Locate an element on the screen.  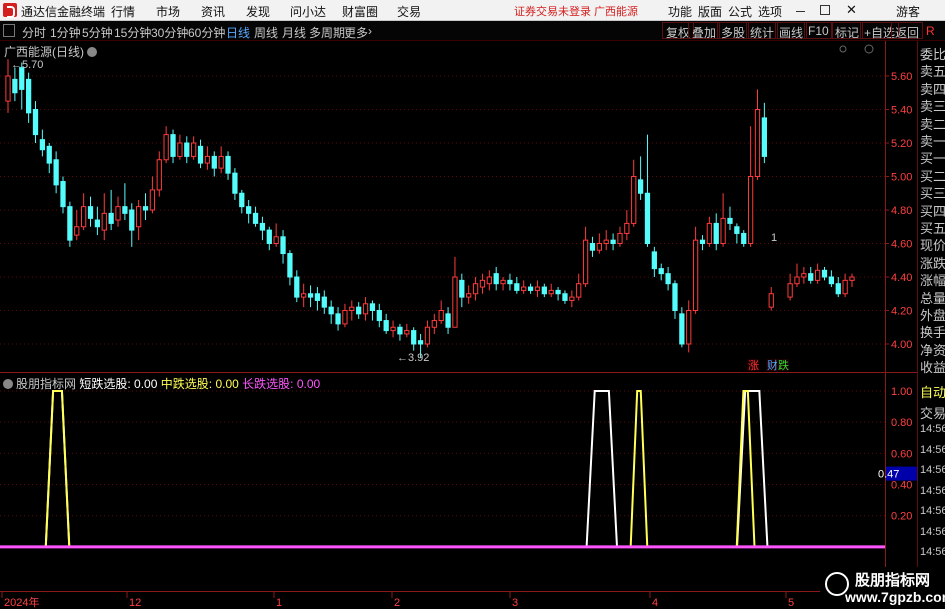
side-label-0: 委比 is located at coordinates (932, 54).